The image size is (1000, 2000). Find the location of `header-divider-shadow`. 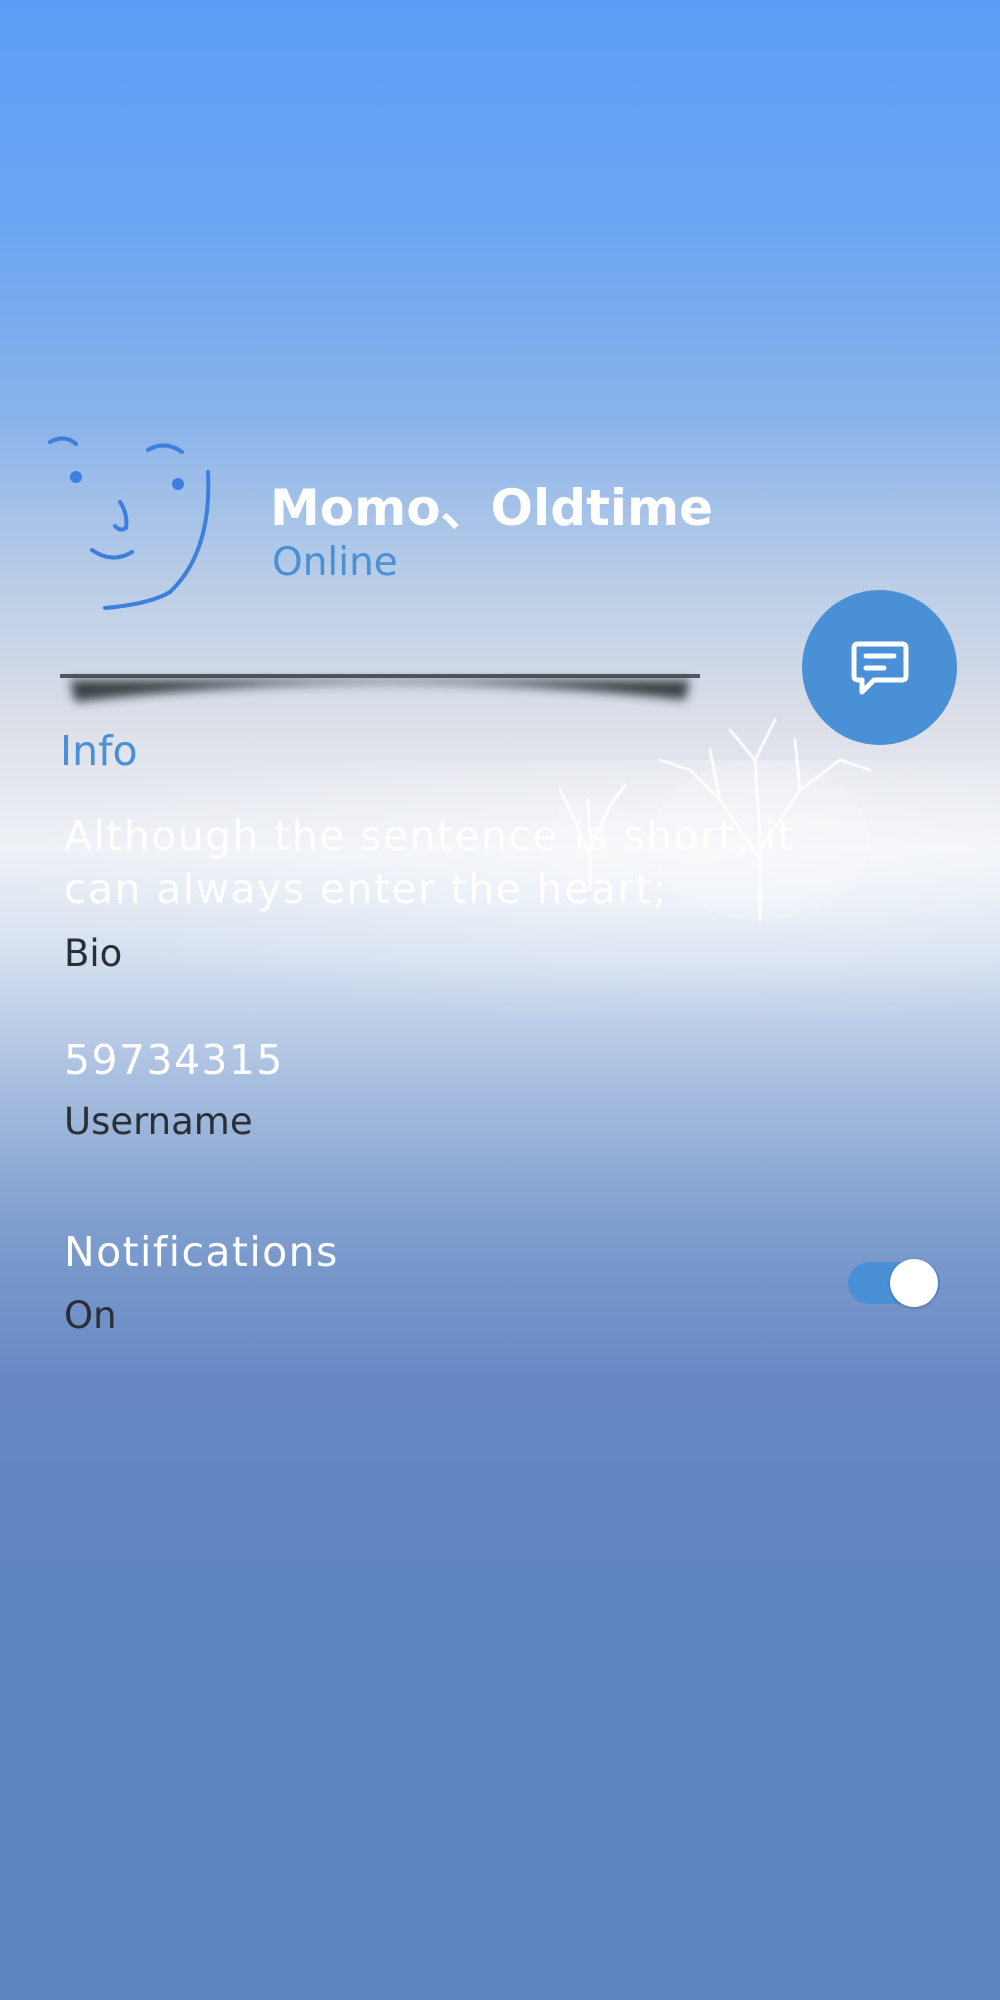

header-divider-shadow is located at coordinates (380, 688).